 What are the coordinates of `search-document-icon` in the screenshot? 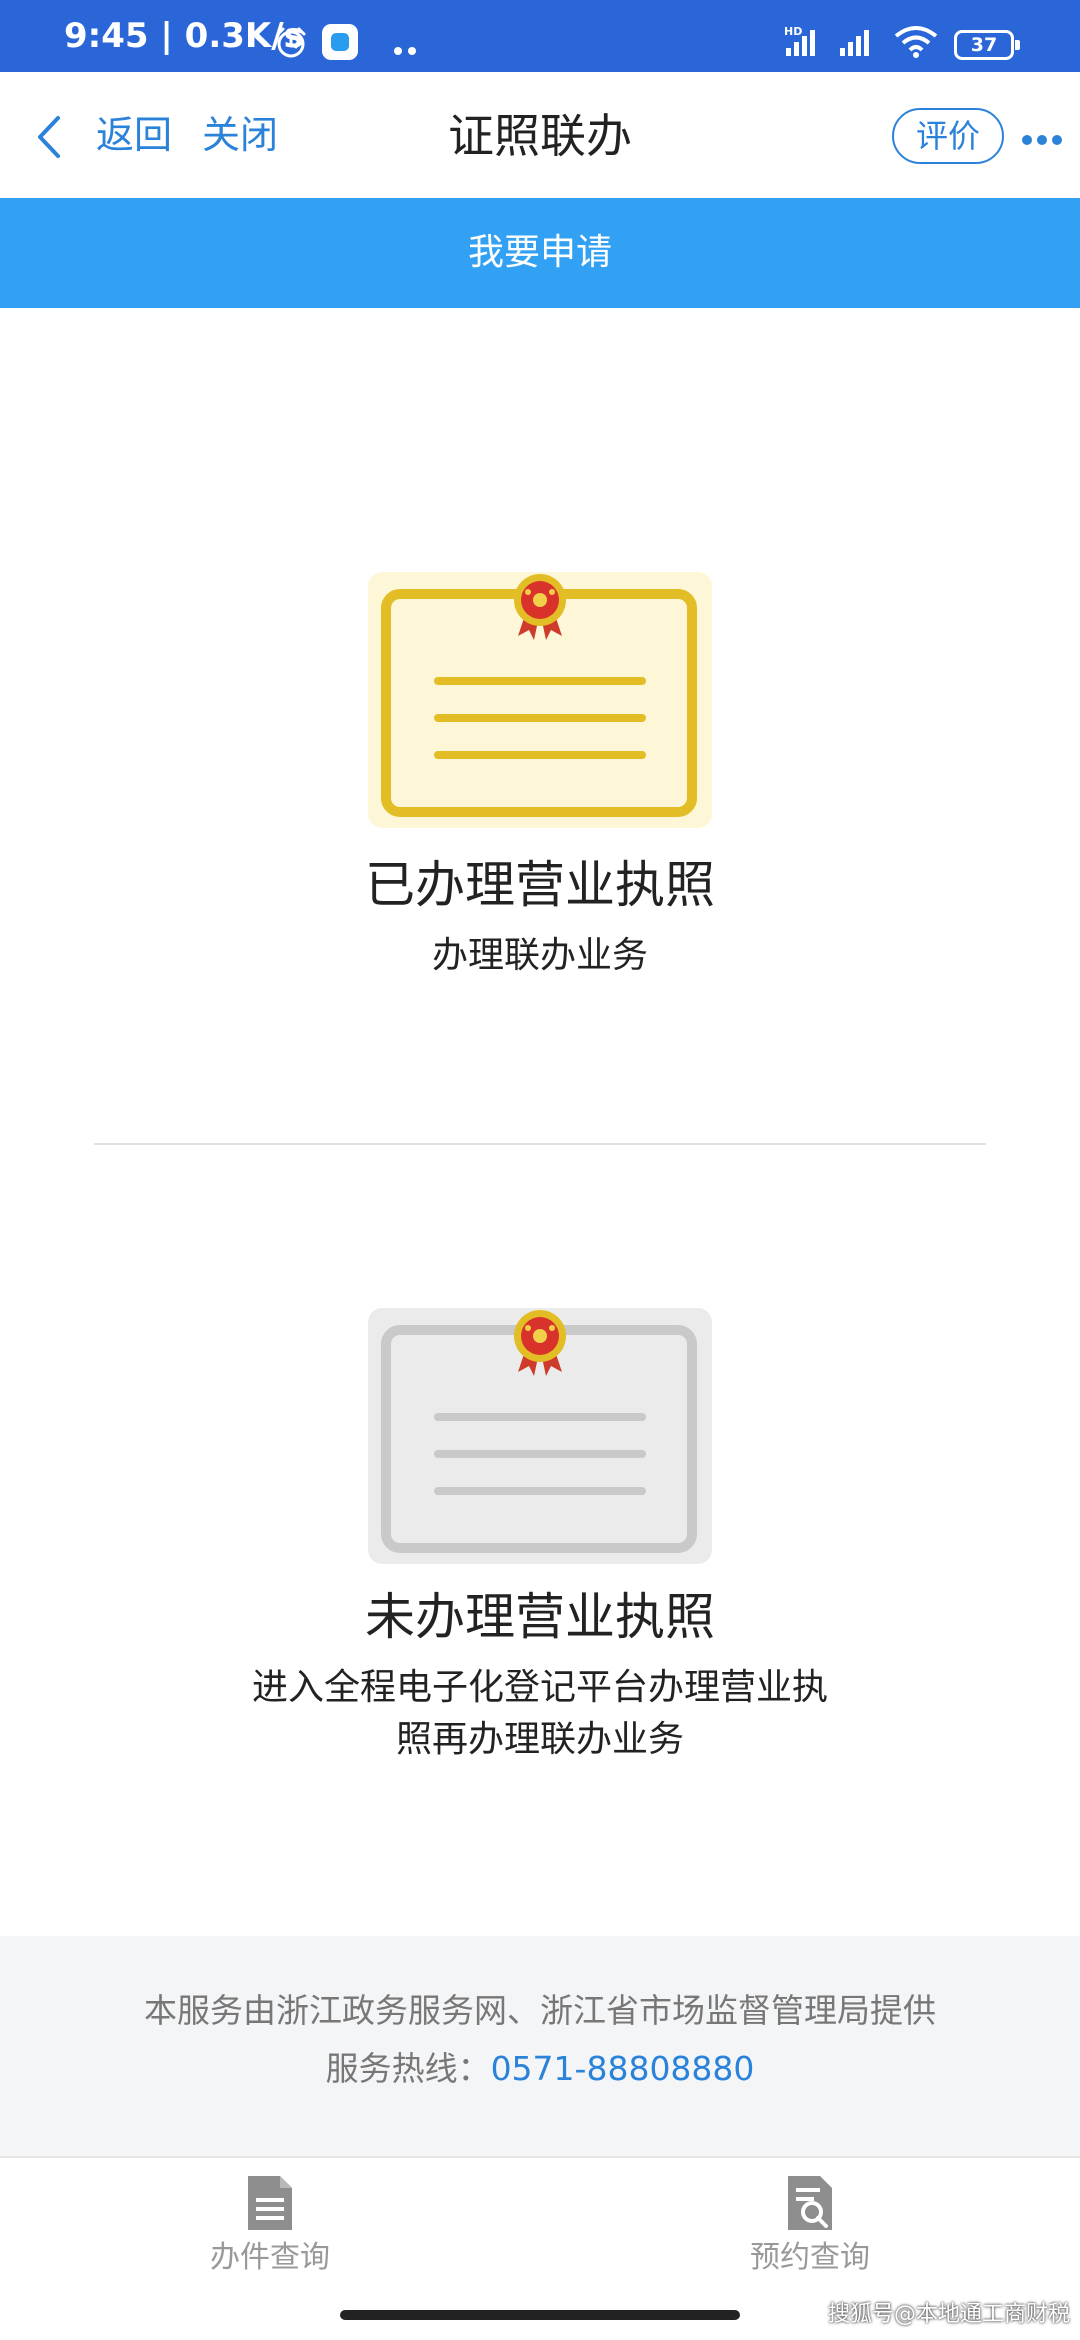 It's located at (810, 2205).